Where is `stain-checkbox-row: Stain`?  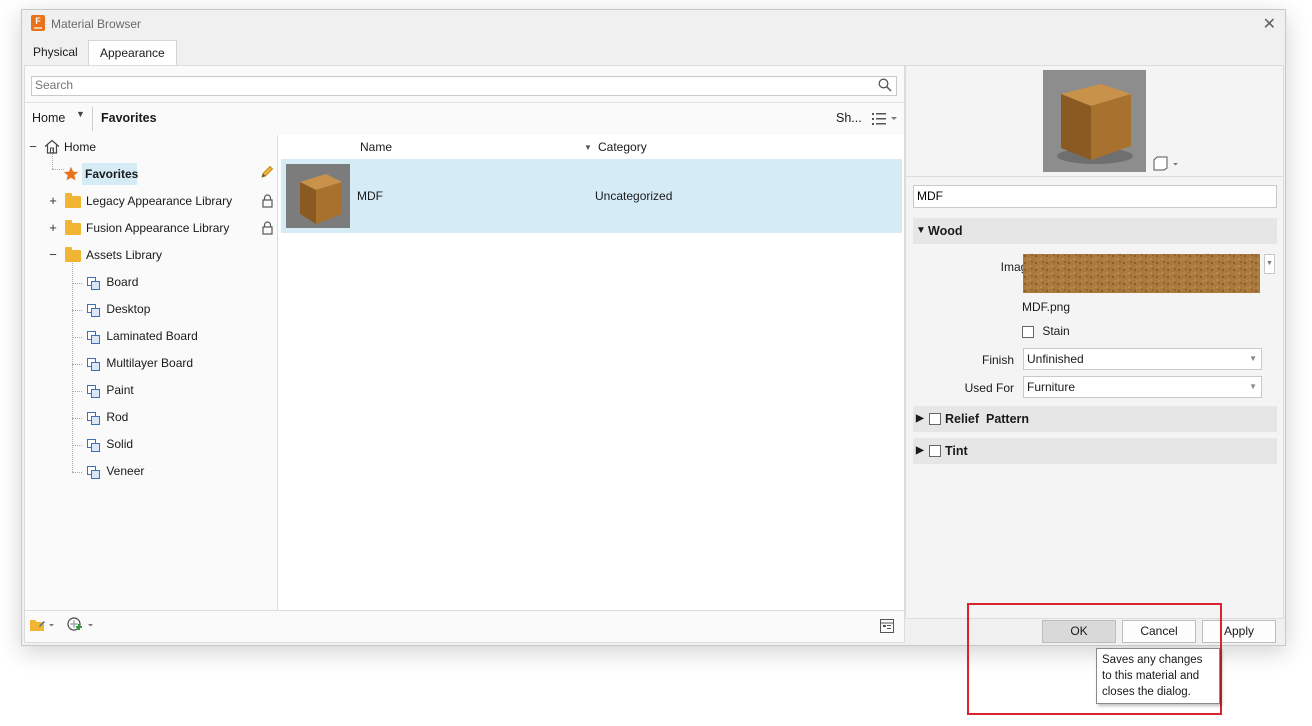
stain-checkbox-row: Stain is located at coordinates (1046, 331).